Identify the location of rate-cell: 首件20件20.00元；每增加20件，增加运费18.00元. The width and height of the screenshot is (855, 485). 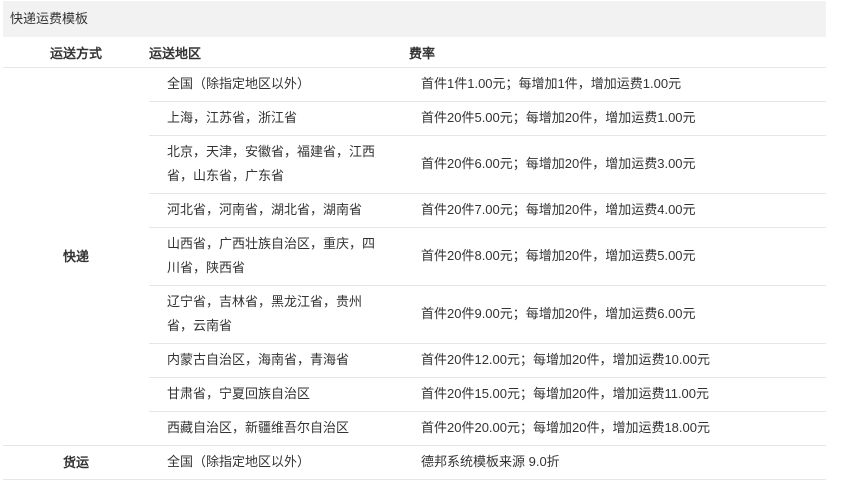
(617, 428).